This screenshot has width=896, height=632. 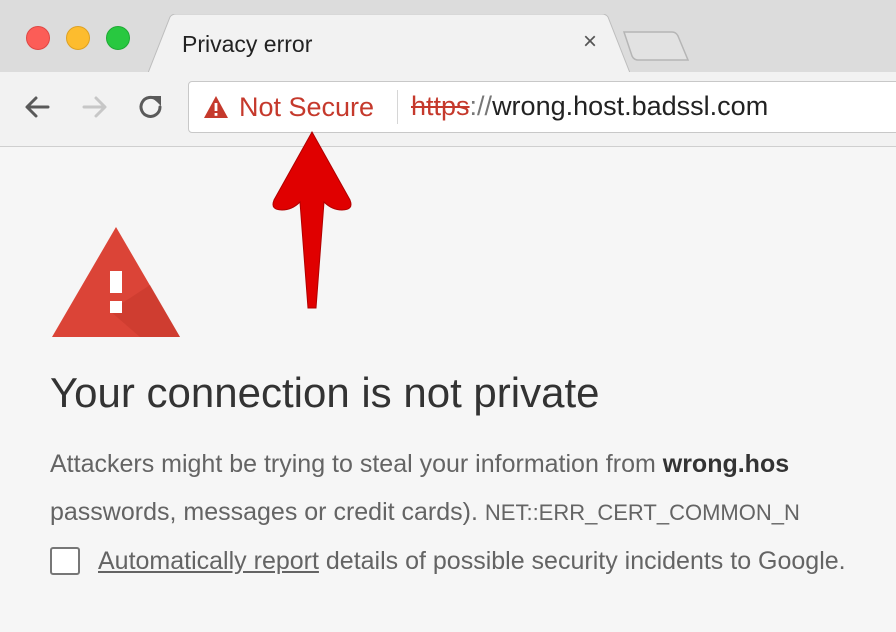 I want to click on tab-strip: Privacy error ×, so click(x=448, y=37).